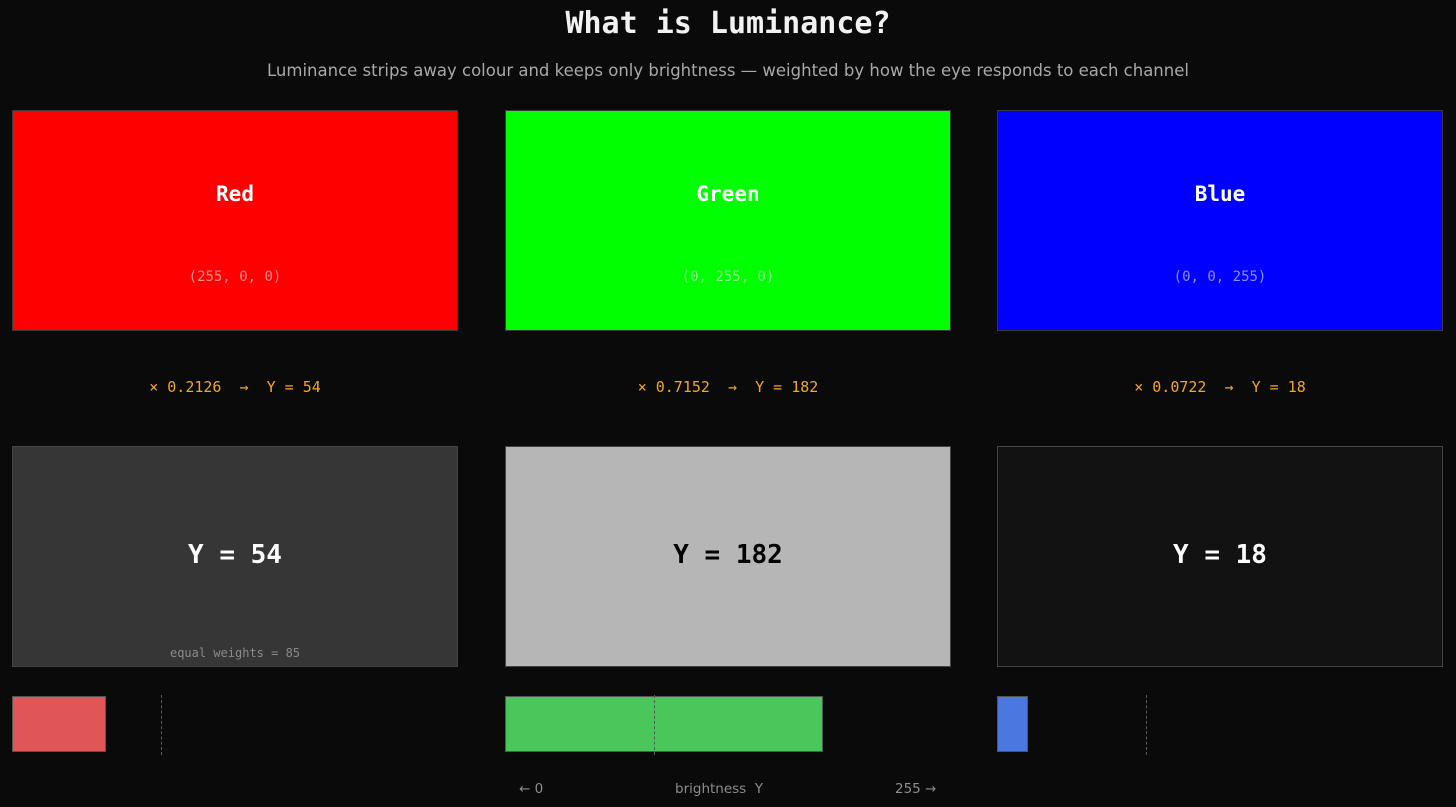 This screenshot has width=1456, height=807. What do you see at coordinates (728, 23) in the screenshot?
I see `page-title: What is Luminance?` at bounding box center [728, 23].